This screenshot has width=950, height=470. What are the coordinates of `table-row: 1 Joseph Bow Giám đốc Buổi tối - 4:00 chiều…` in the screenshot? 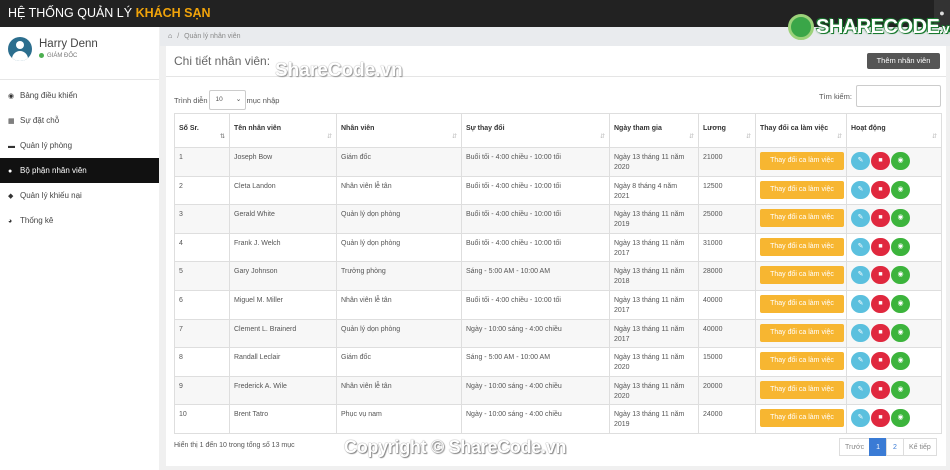 It's located at (558, 162).